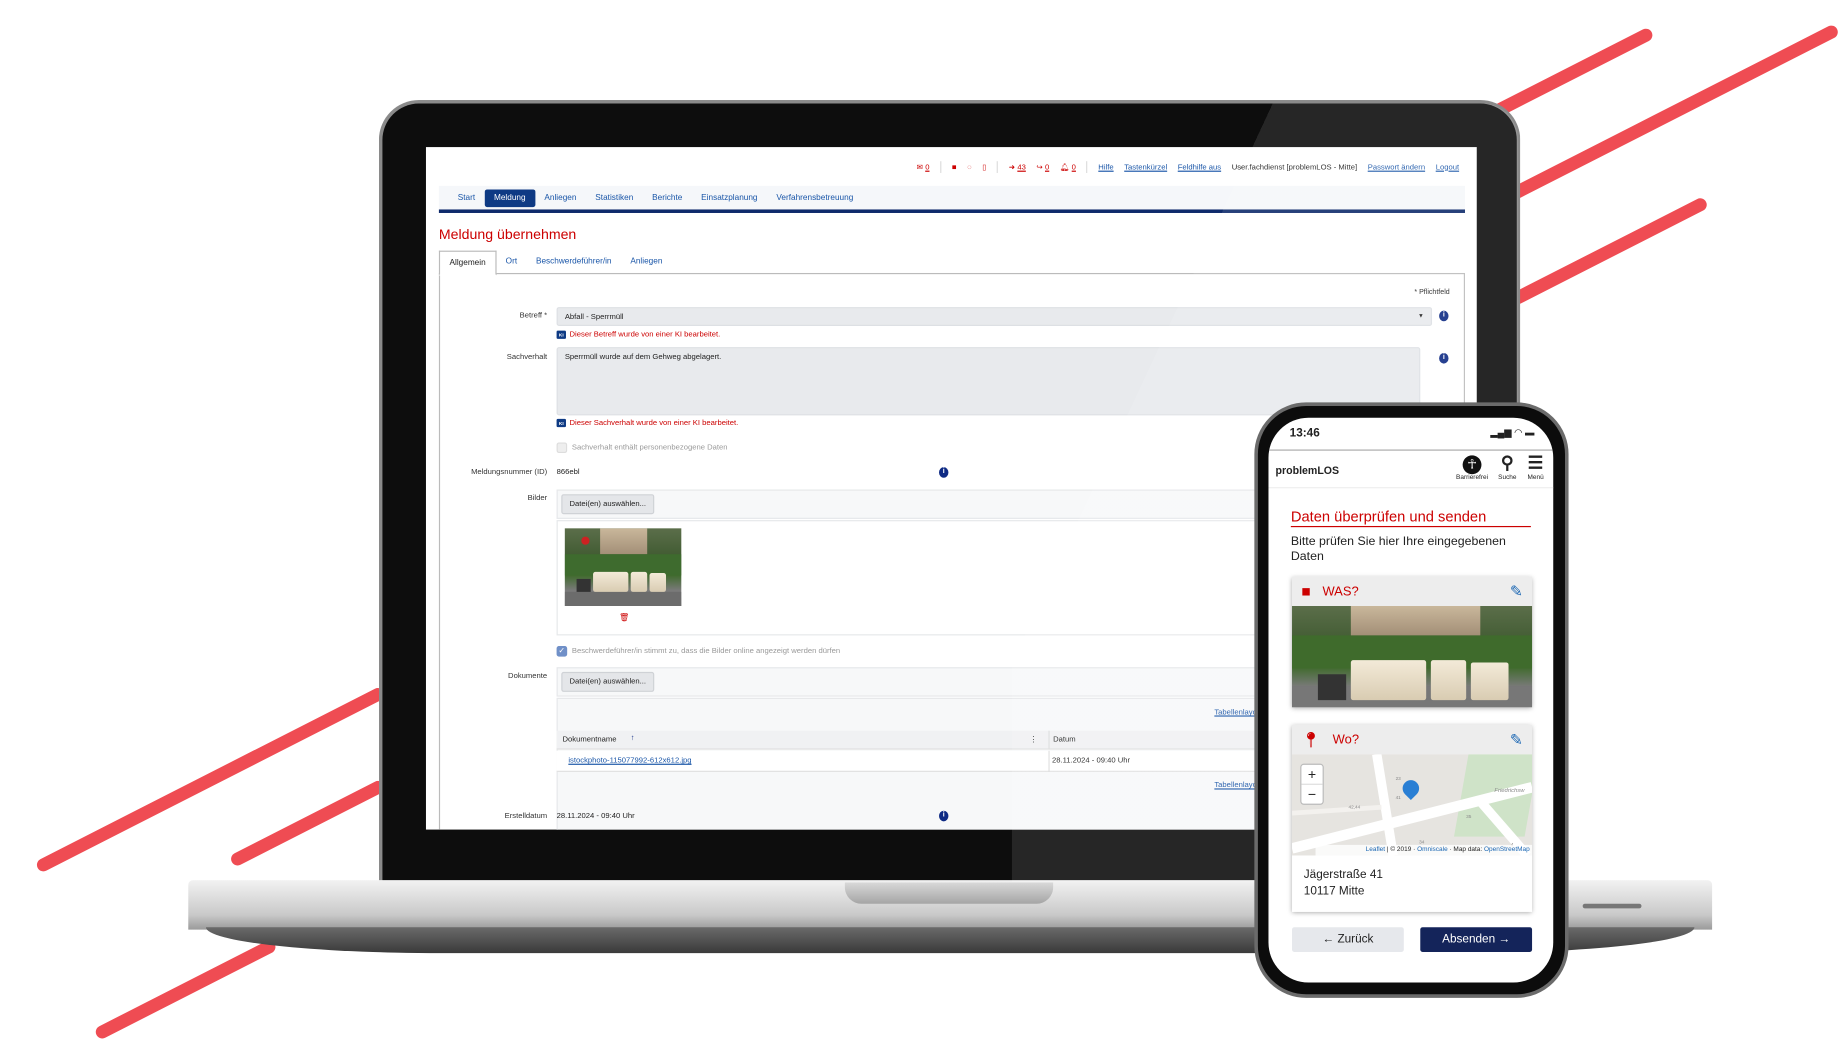  Describe the element at coordinates (646, 263) in the screenshot. I see `tab-anliegen: Anliegen` at that location.